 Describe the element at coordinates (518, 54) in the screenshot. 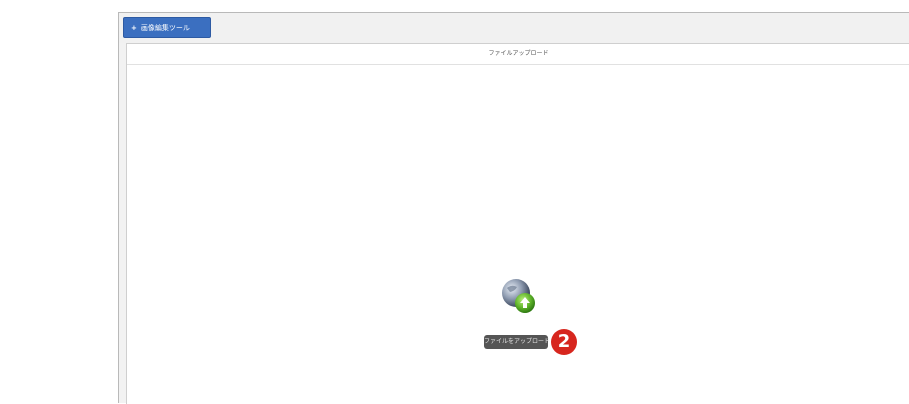

I see `panel-title: ファイルアップロード` at that location.